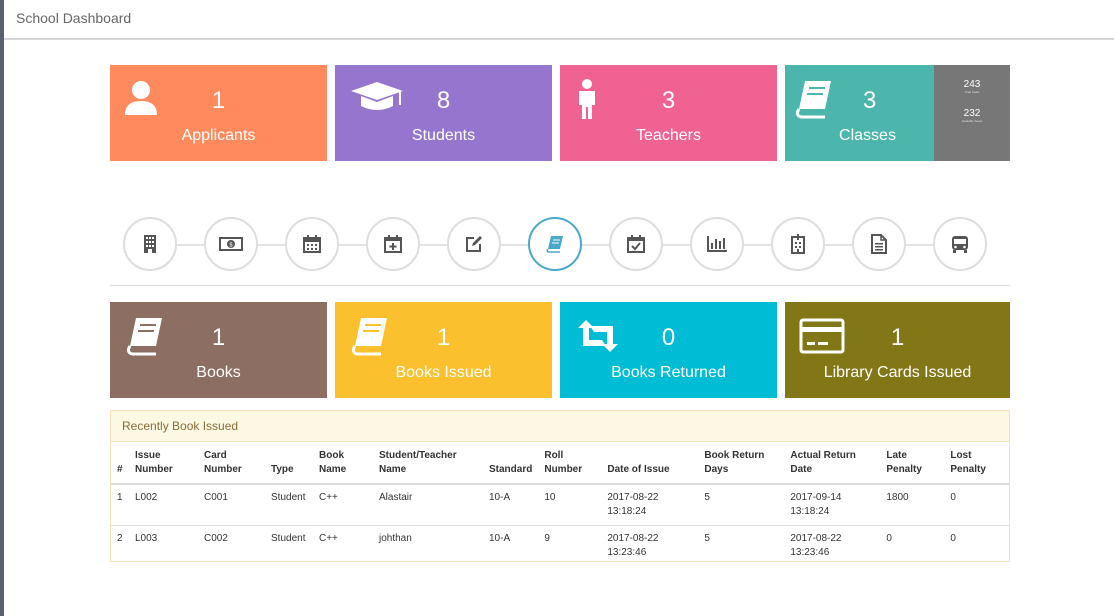 The height and width of the screenshot is (616, 1114). I want to click on books-card: 1 Books, so click(218, 350).